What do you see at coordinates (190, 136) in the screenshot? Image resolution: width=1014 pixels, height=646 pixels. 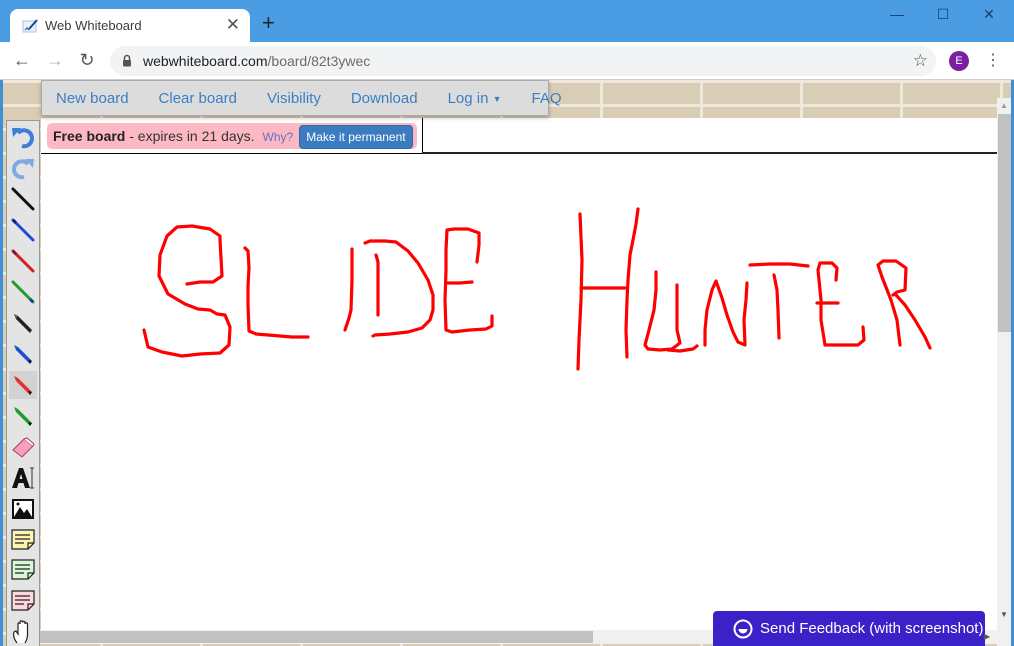 I see `notice-text: - expires in 21 days.` at bounding box center [190, 136].